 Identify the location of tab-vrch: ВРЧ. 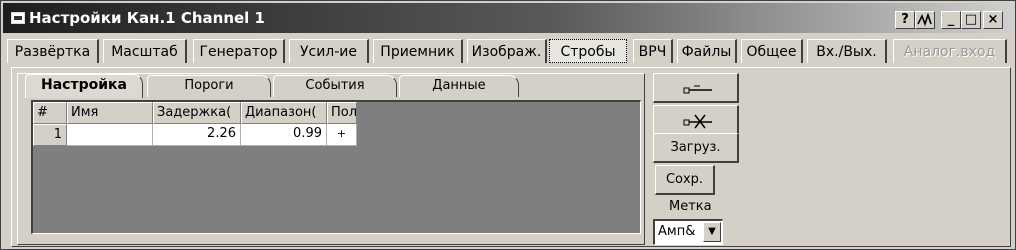
(653, 51).